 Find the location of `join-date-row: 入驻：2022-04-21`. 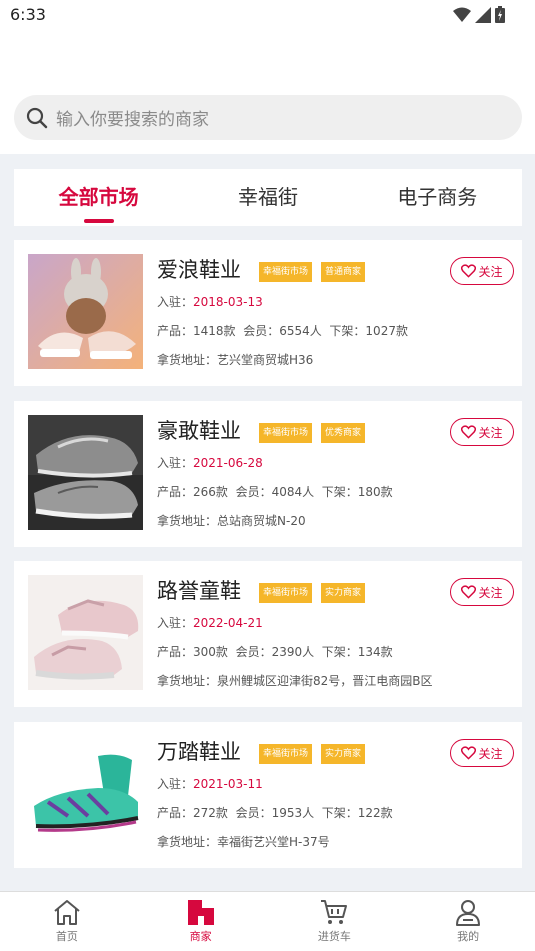

join-date-row: 入驻：2022-04-21 is located at coordinates (210, 622).